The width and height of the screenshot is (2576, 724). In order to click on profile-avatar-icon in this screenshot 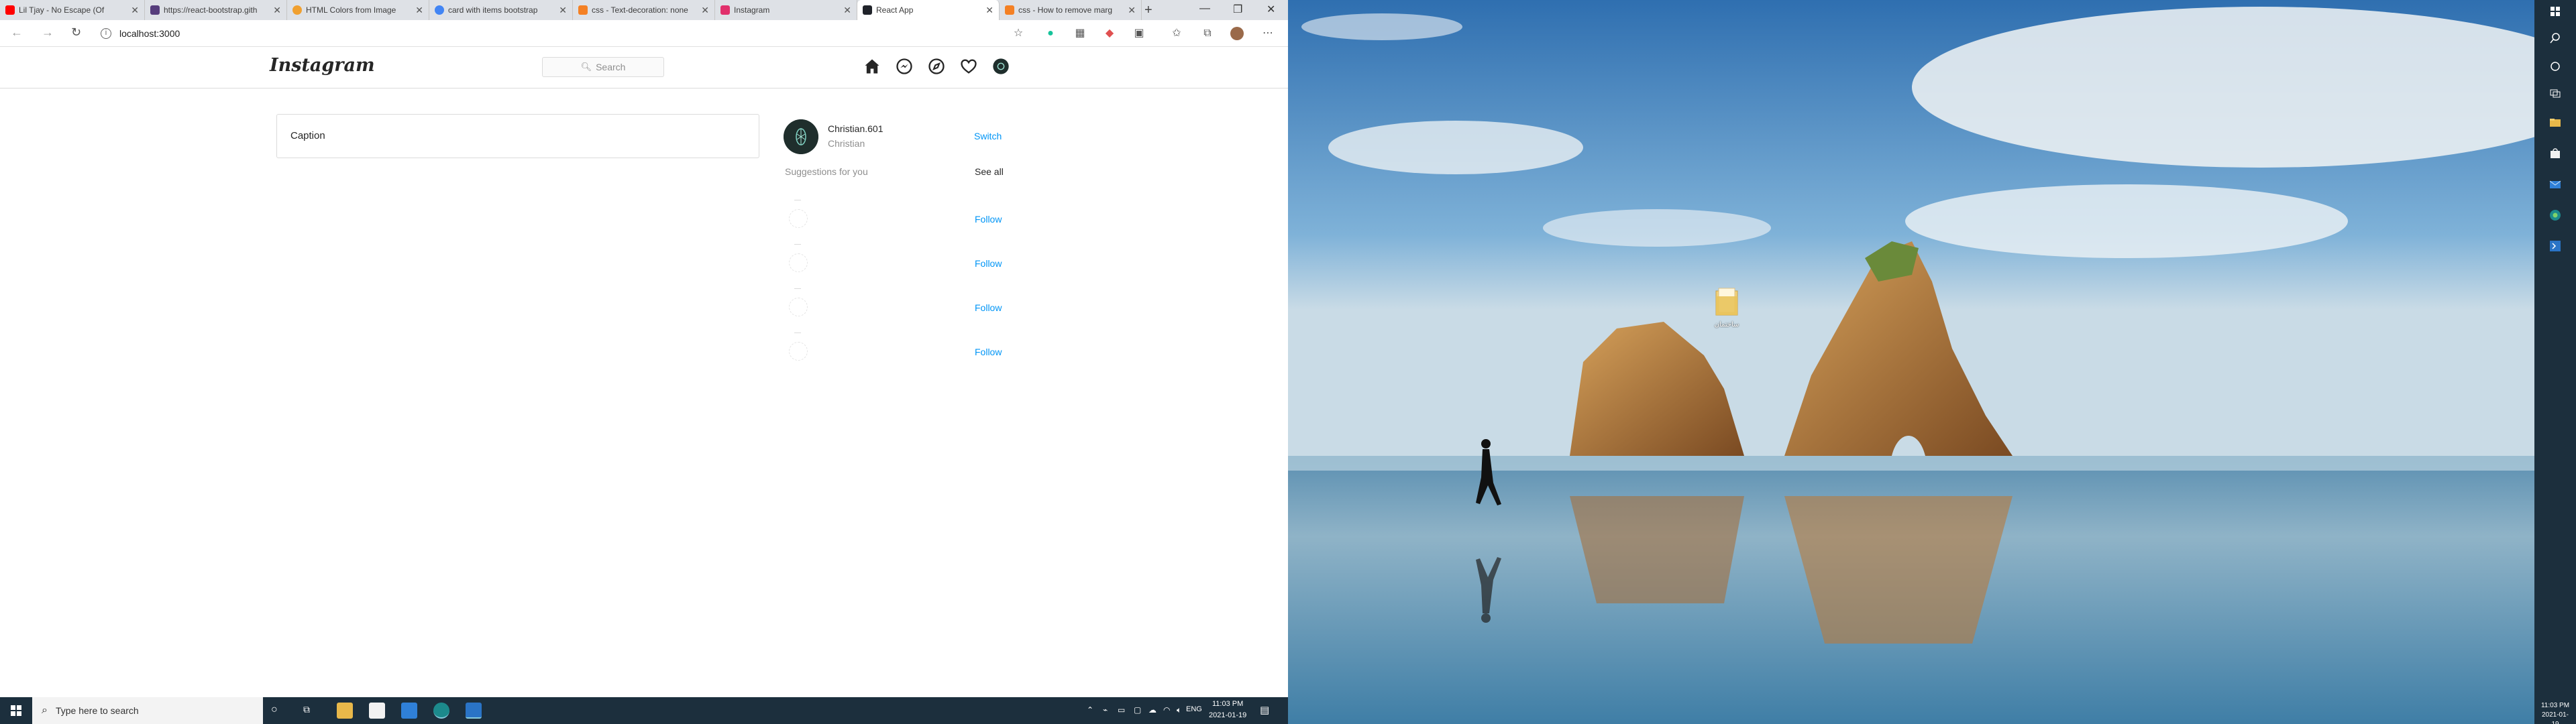, I will do `click(1237, 33)`.